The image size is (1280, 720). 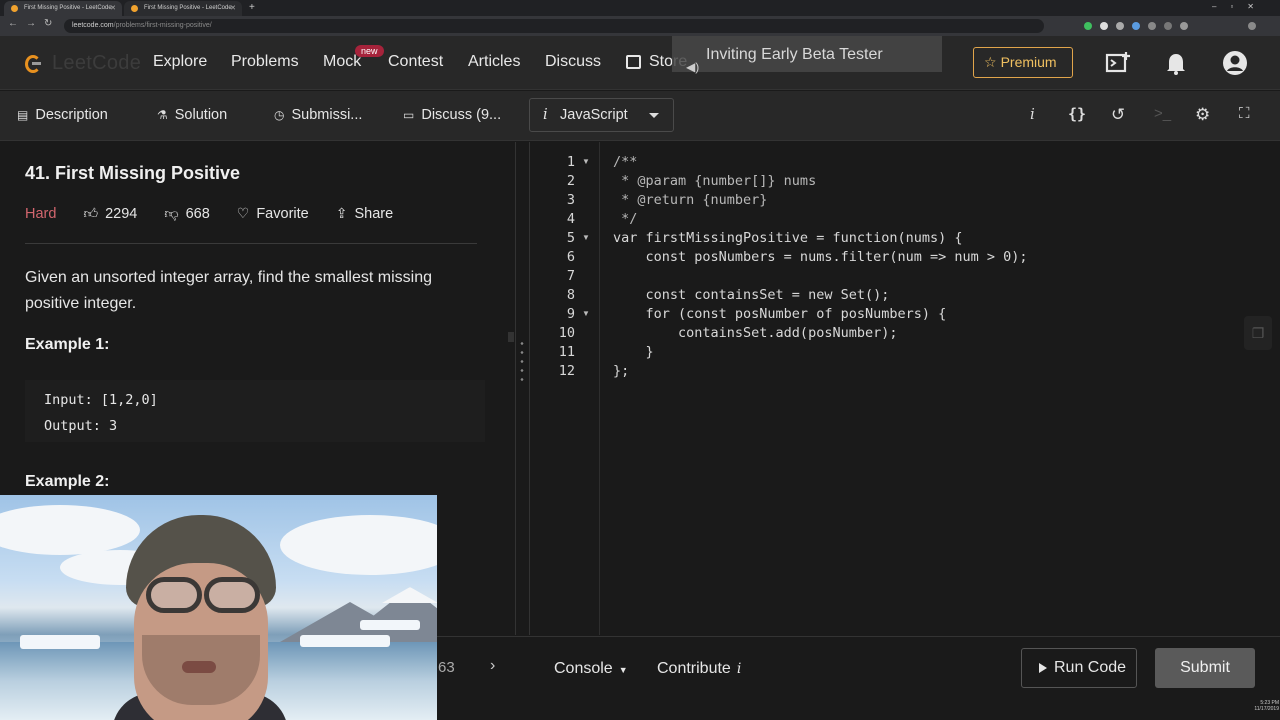 What do you see at coordinates (34, 64) in the screenshot?
I see `leetcode-logo-icon` at bounding box center [34, 64].